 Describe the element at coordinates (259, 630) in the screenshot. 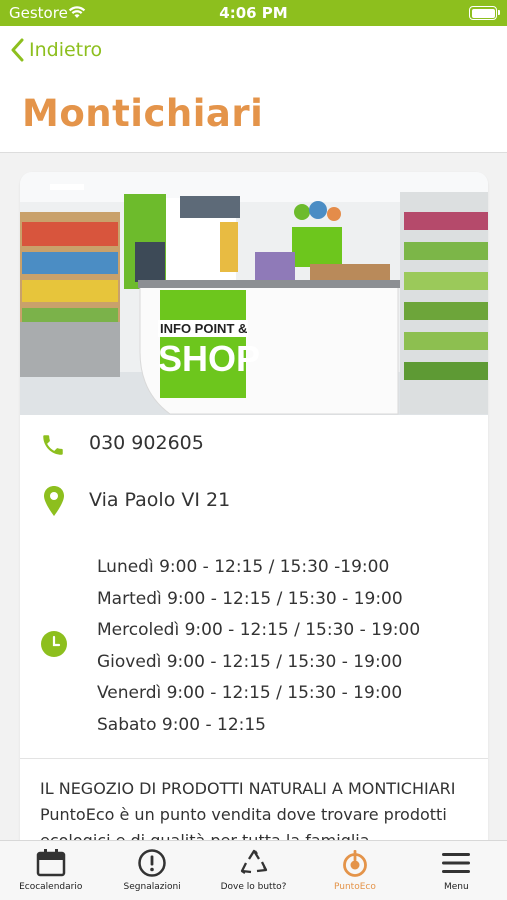

I see `hours-line: Mercoledì 9:00 - 12:15 / 15:30 - 19:00` at that location.